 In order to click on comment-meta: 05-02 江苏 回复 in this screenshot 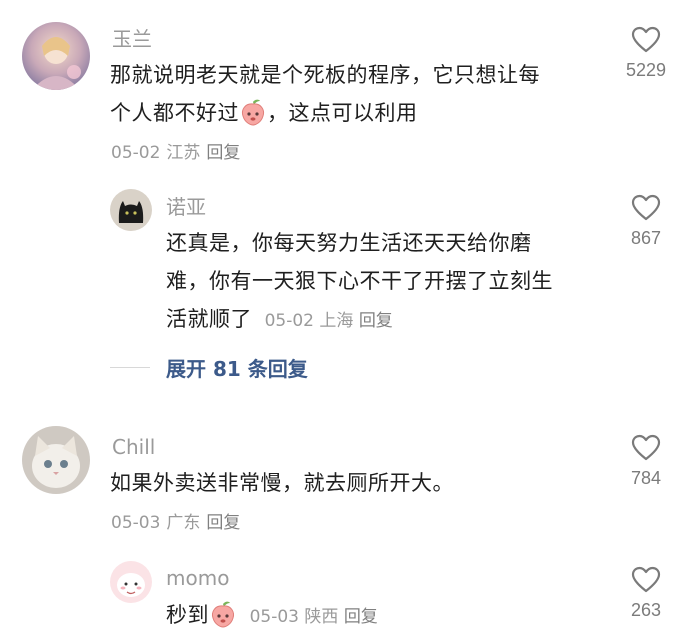, I will do `click(175, 153)`.